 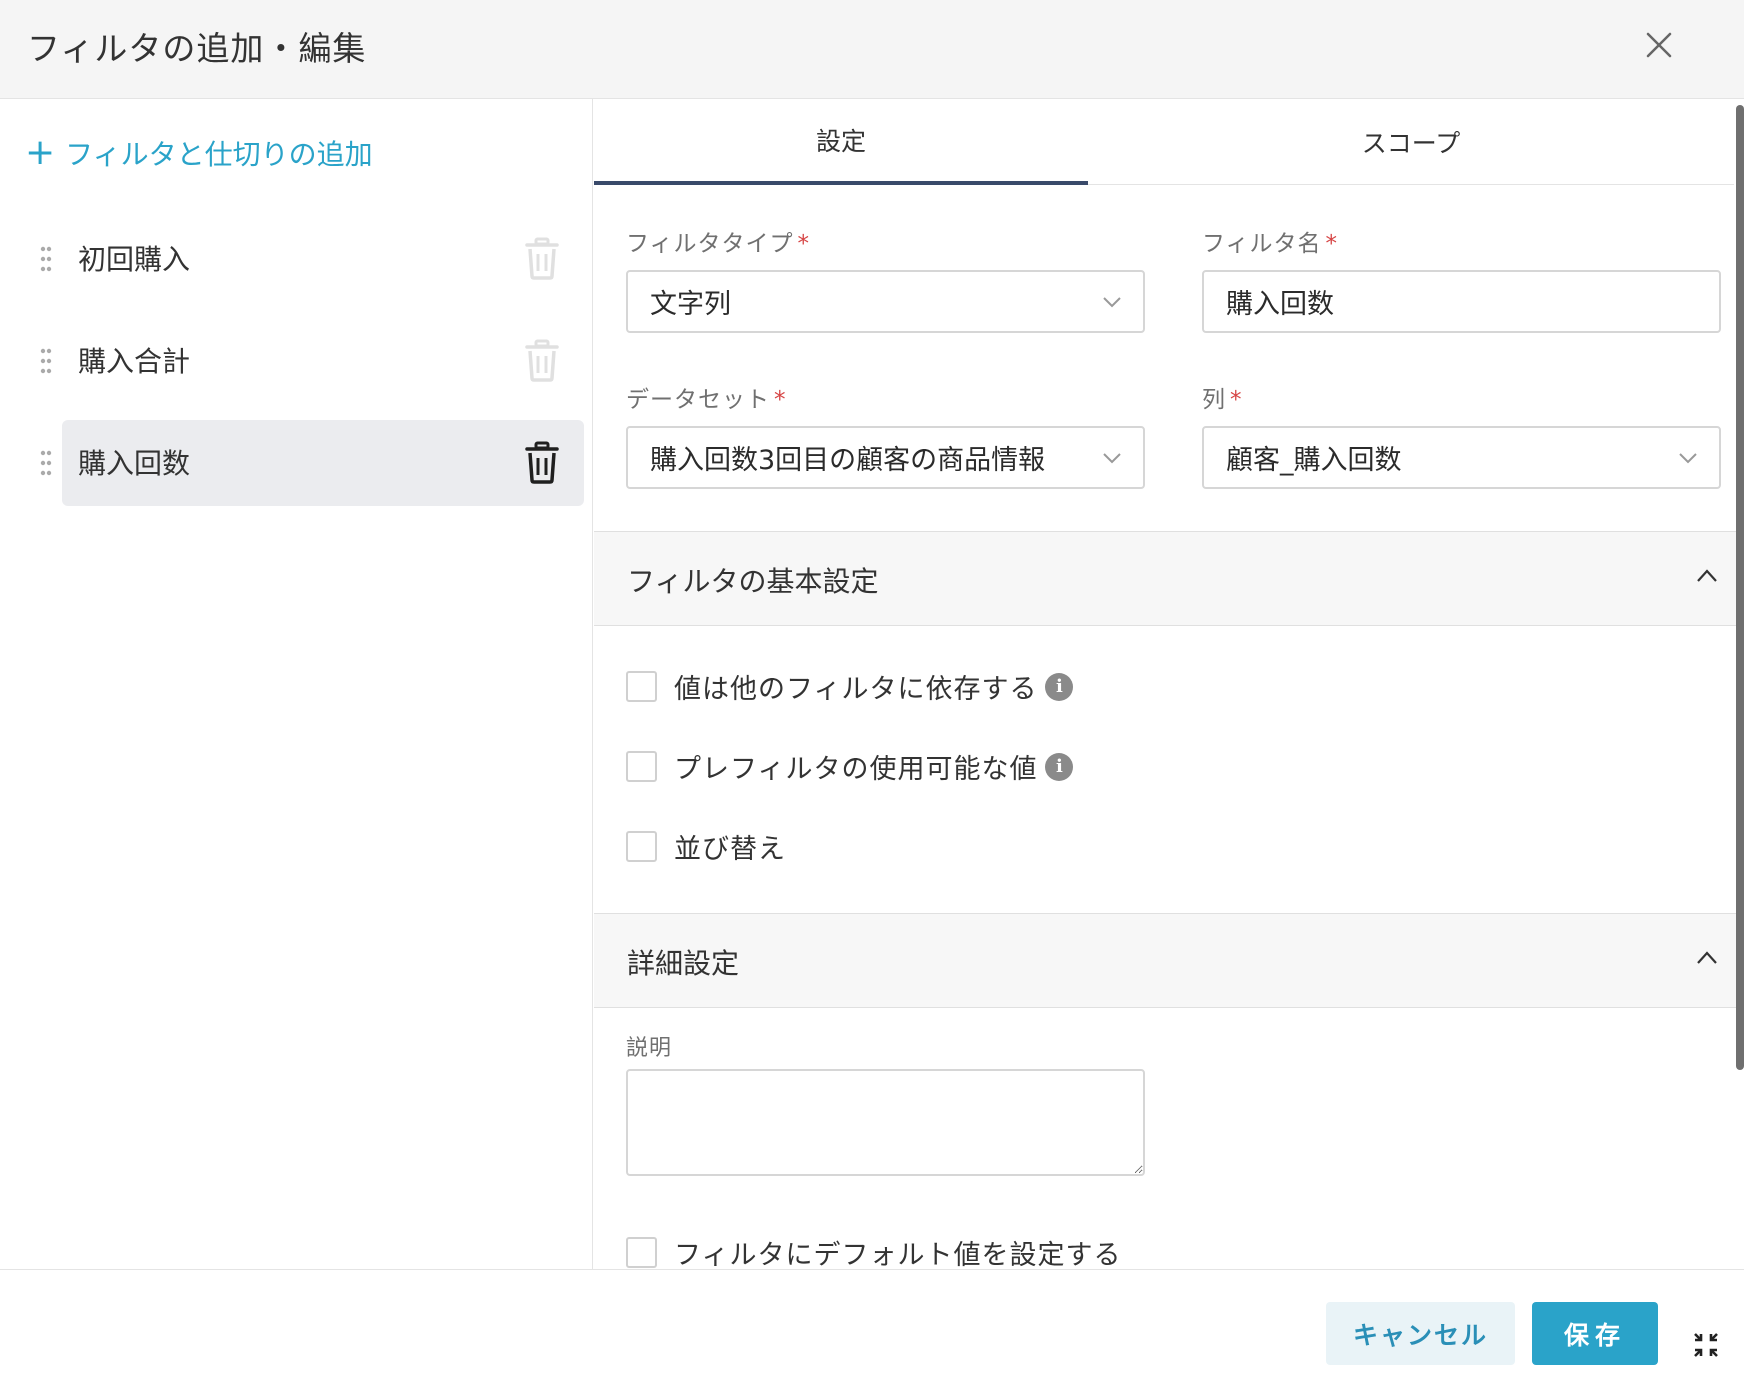 I want to click on plus-icon: +, so click(x=40, y=152).